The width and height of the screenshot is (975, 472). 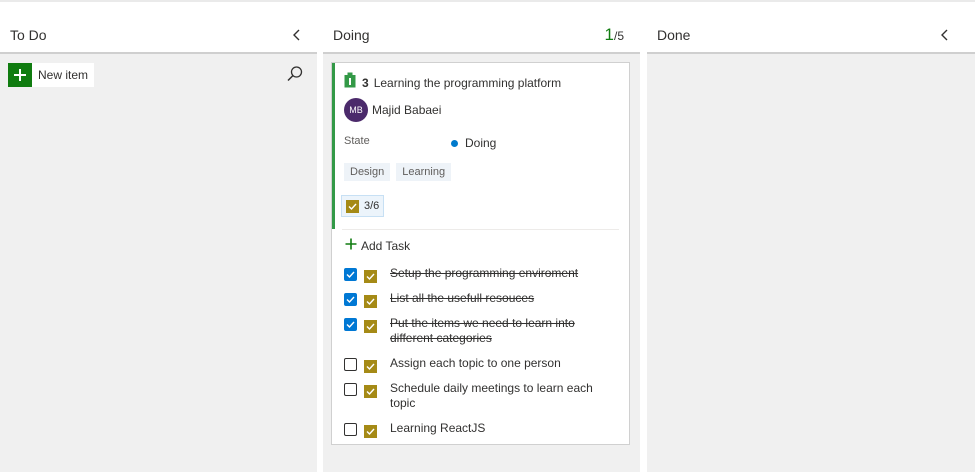 I want to click on wip-limit: 1/5, so click(x=614, y=35).